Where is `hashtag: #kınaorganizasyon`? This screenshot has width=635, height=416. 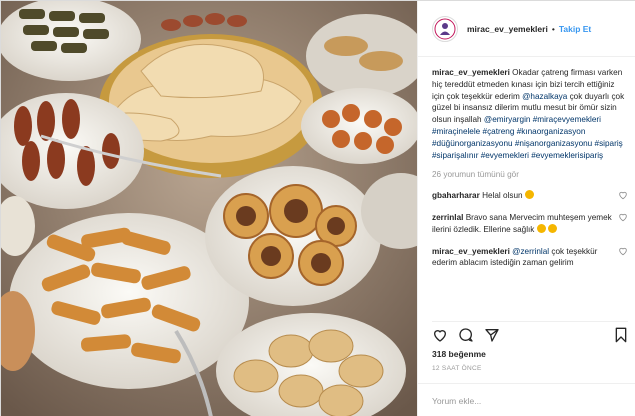
hashtag: #kınaorganizasyon is located at coordinates (551, 131).